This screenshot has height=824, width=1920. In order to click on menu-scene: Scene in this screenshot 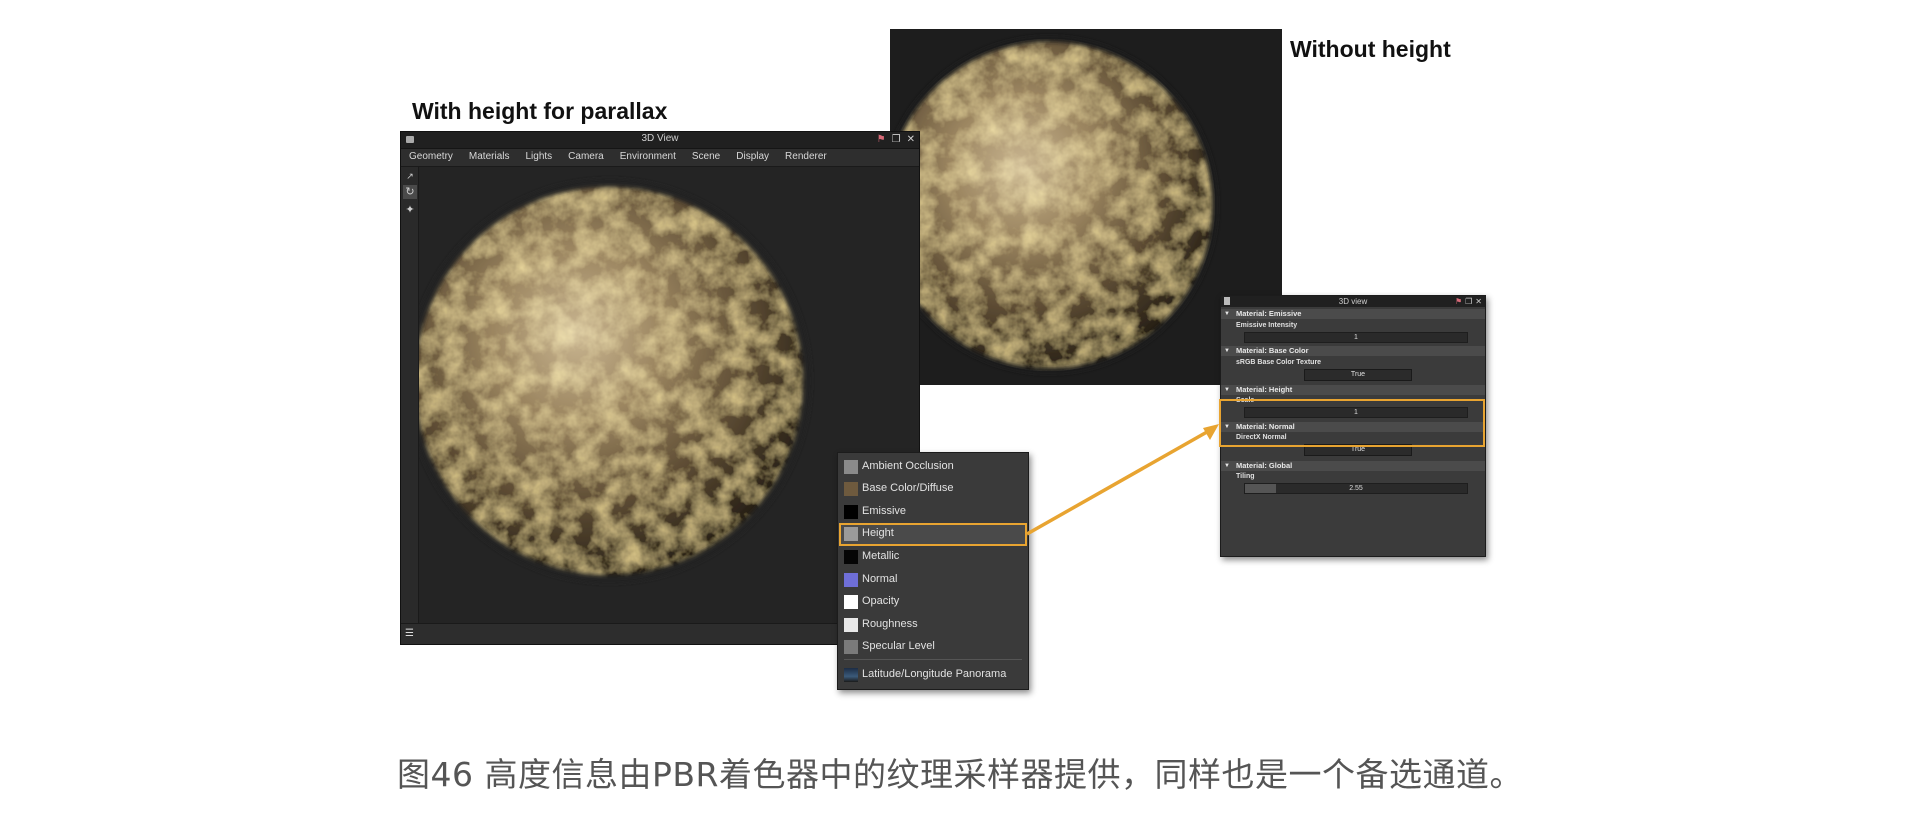, I will do `click(710, 157)`.